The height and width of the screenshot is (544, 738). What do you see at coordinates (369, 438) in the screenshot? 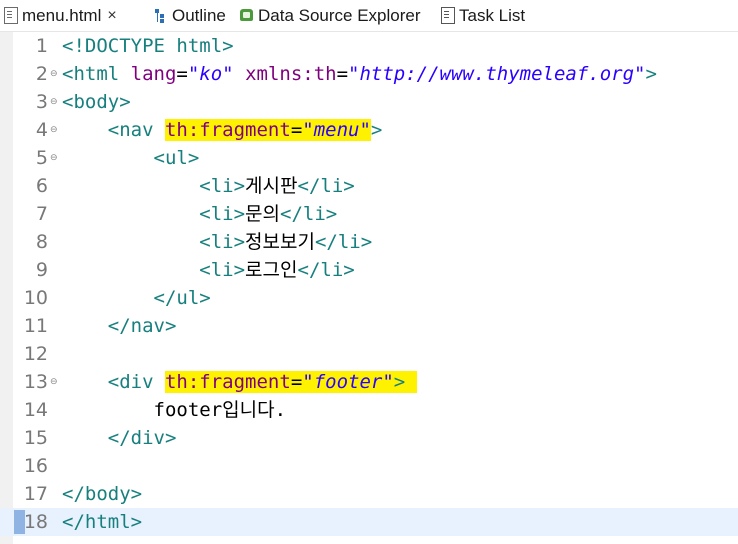
I see `code-line: 15 </div>` at bounding box center [369, 438].